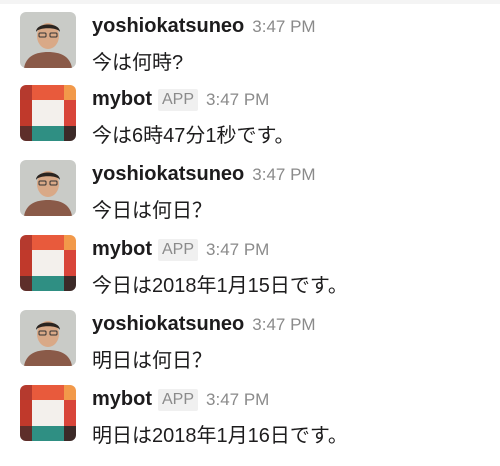 Image resolution: width=500 pixels, height=466 pixels. What do you see at coordinates (220, 436) in the screenshot?
I see `message-text: 明日は2018年1月16日です。` at bounding box center [220, 436].